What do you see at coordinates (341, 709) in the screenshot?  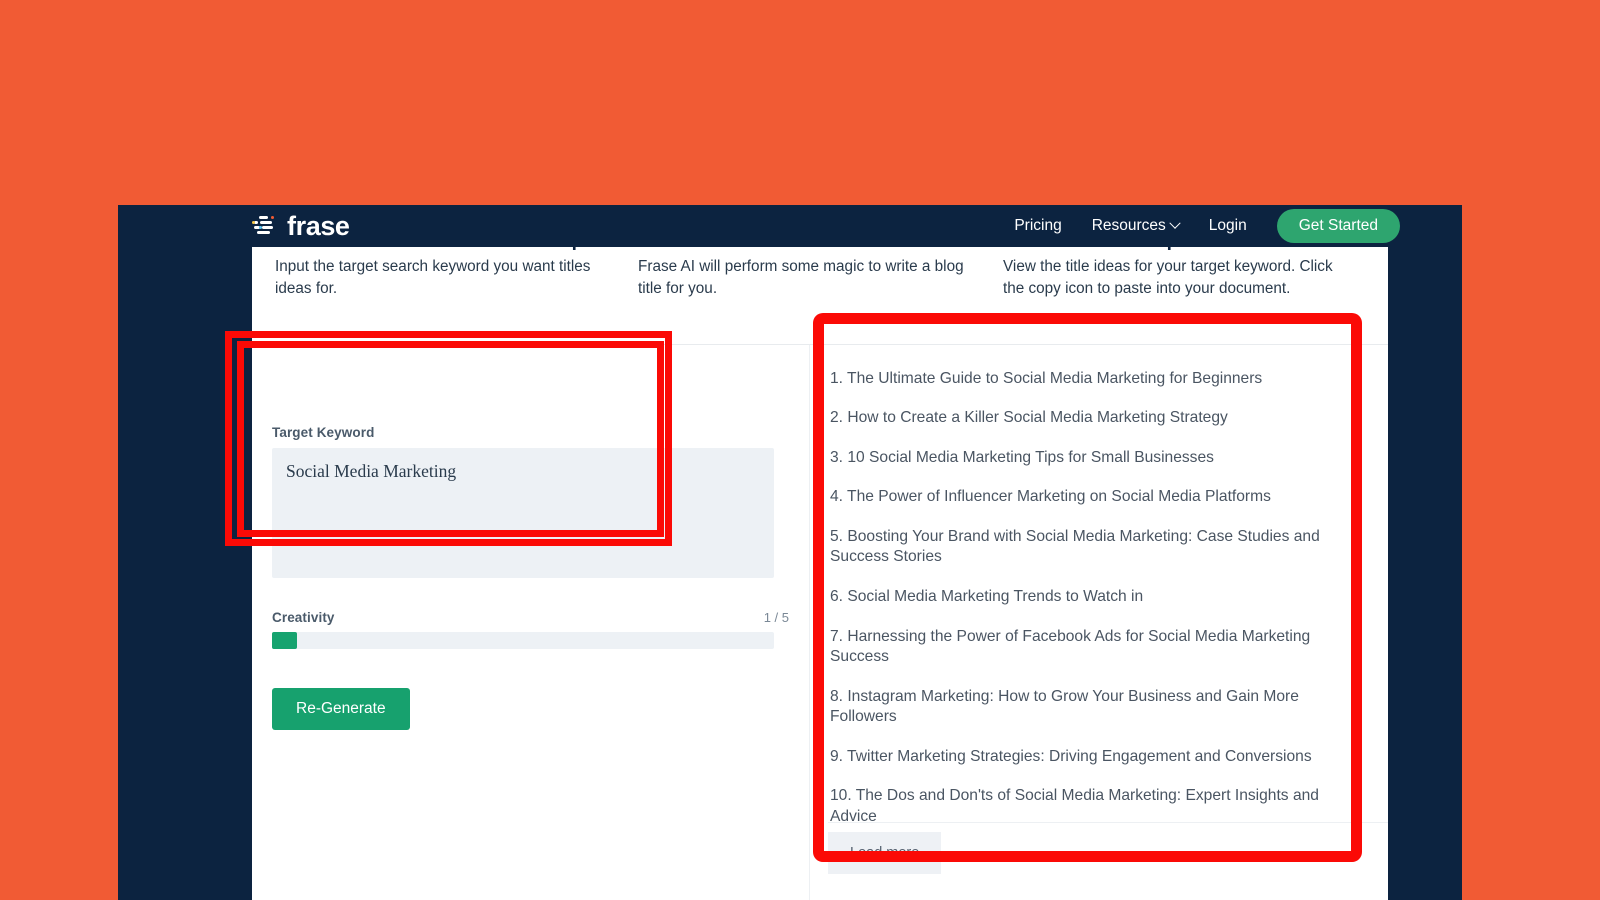 I see `re-generate-button: Re-Generate` at bounding box center [341, 709].